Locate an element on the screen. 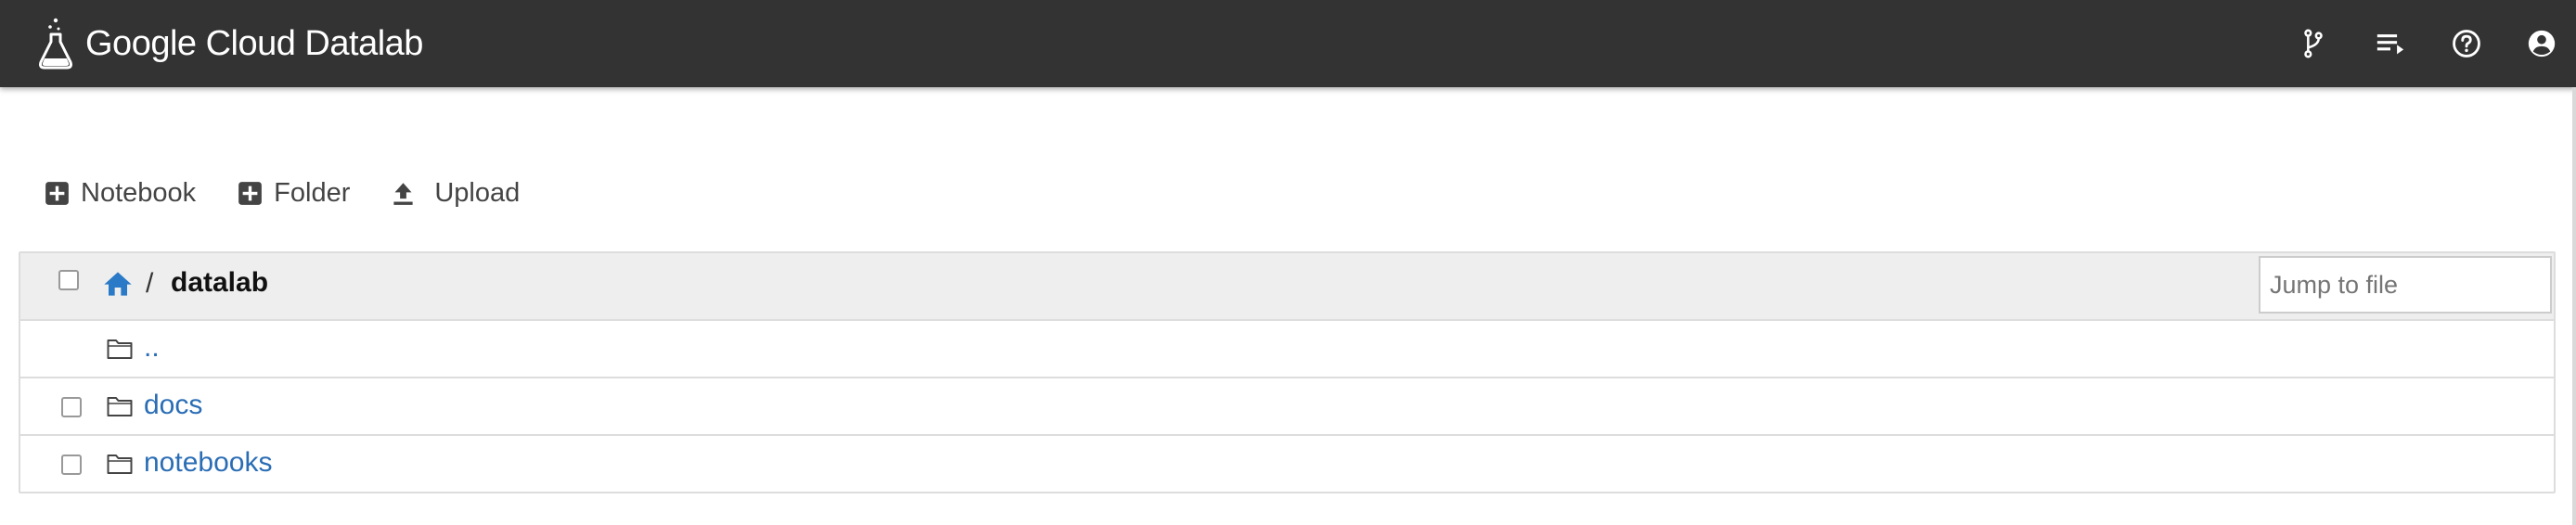 The image size is (2576, 525). home-icon is located at coordinates (118, 284).